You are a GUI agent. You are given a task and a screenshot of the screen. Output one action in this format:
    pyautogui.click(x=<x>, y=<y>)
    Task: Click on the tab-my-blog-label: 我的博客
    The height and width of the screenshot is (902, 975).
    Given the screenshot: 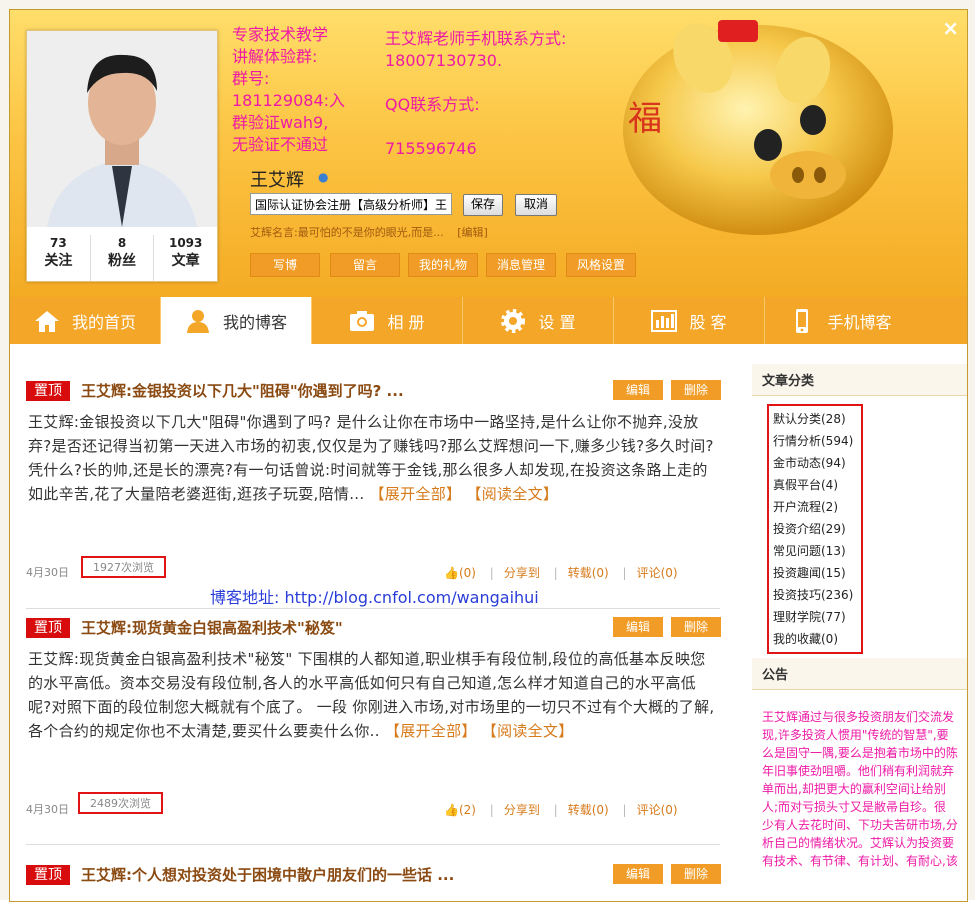 What is the action you would take?
    pyautogui.click(x=254, y=322)
    